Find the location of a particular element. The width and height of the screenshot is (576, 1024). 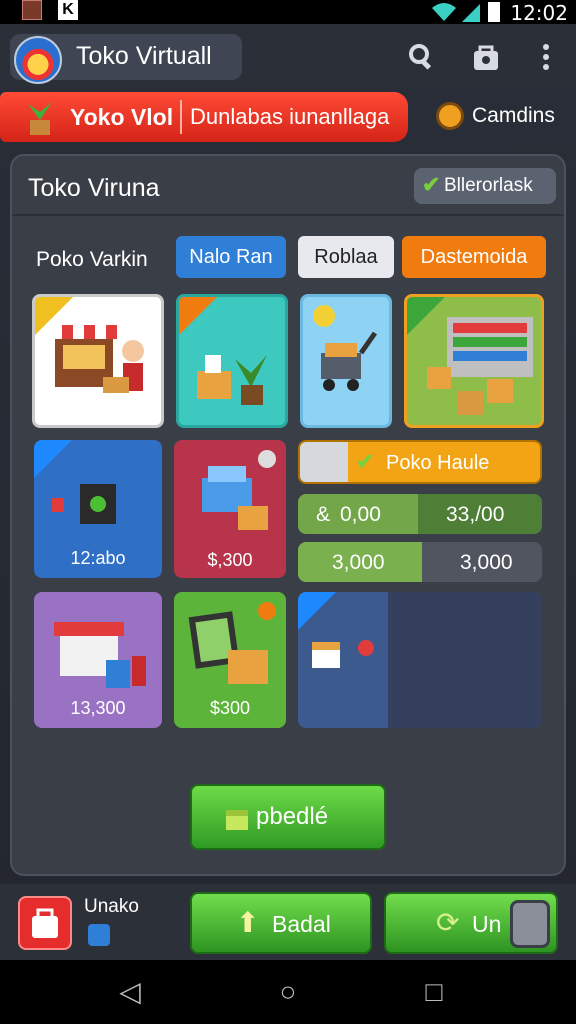

lock-icon is located at coordinates (99, 935).